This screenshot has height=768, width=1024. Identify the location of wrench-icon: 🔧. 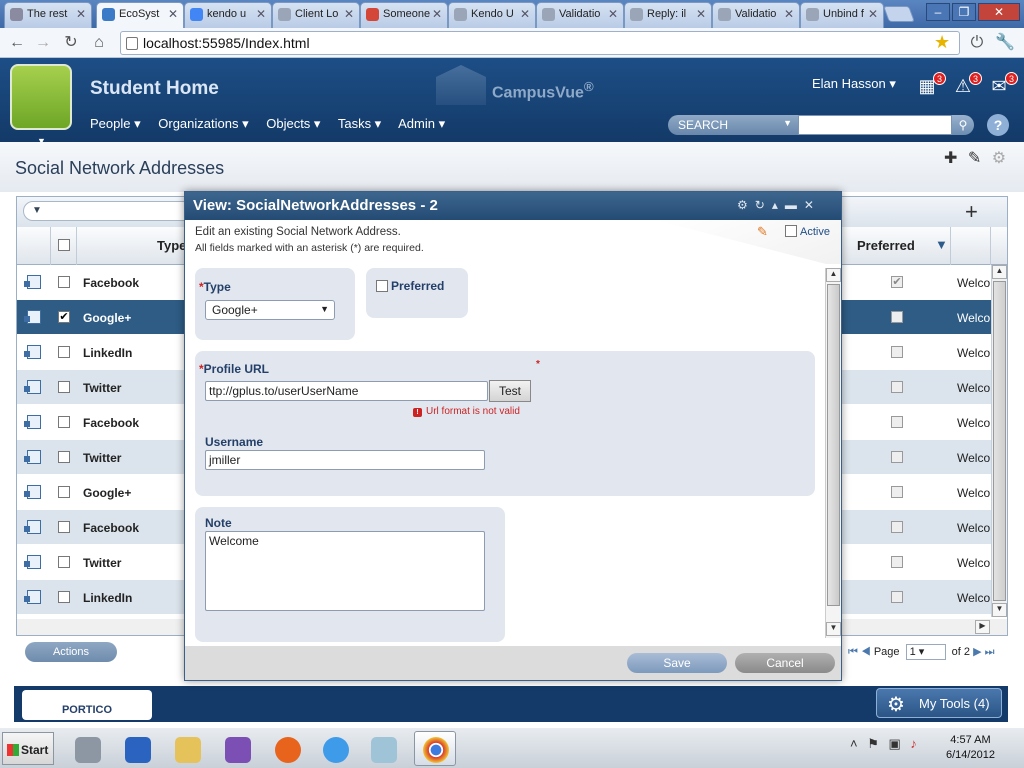
(1005, 43).